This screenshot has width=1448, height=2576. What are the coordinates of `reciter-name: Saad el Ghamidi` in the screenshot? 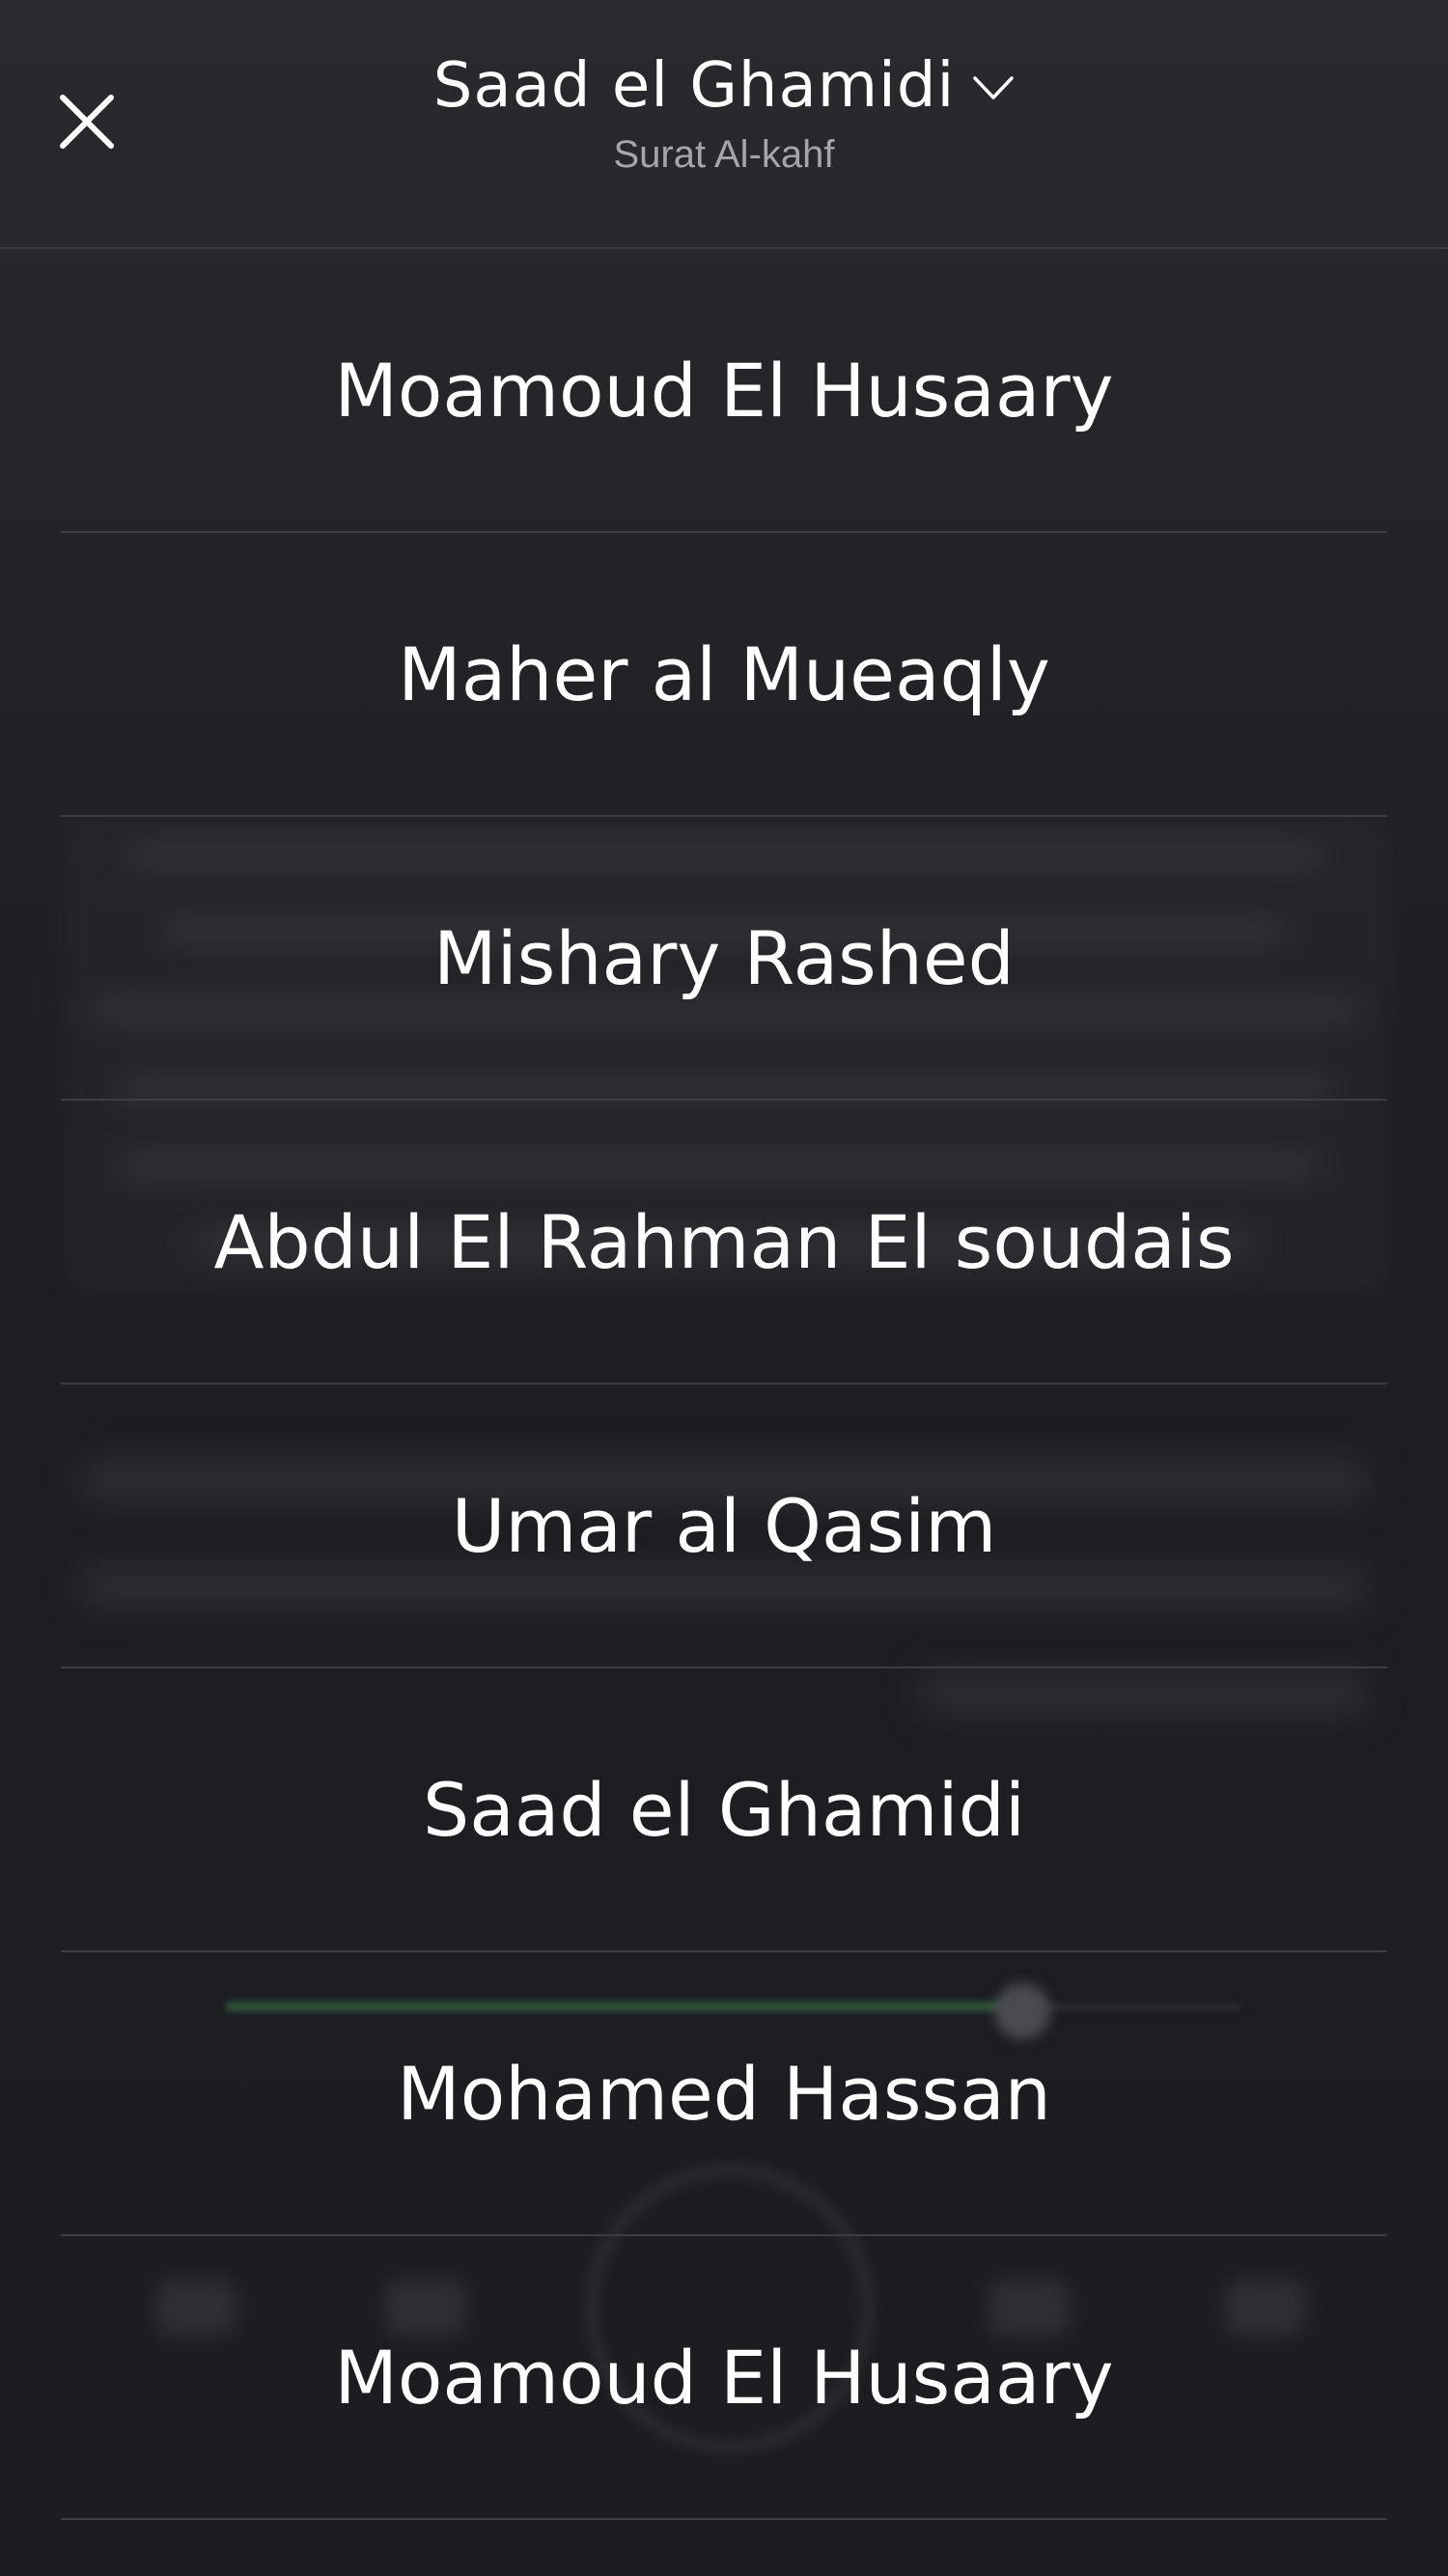 It's located at (724, 1810).